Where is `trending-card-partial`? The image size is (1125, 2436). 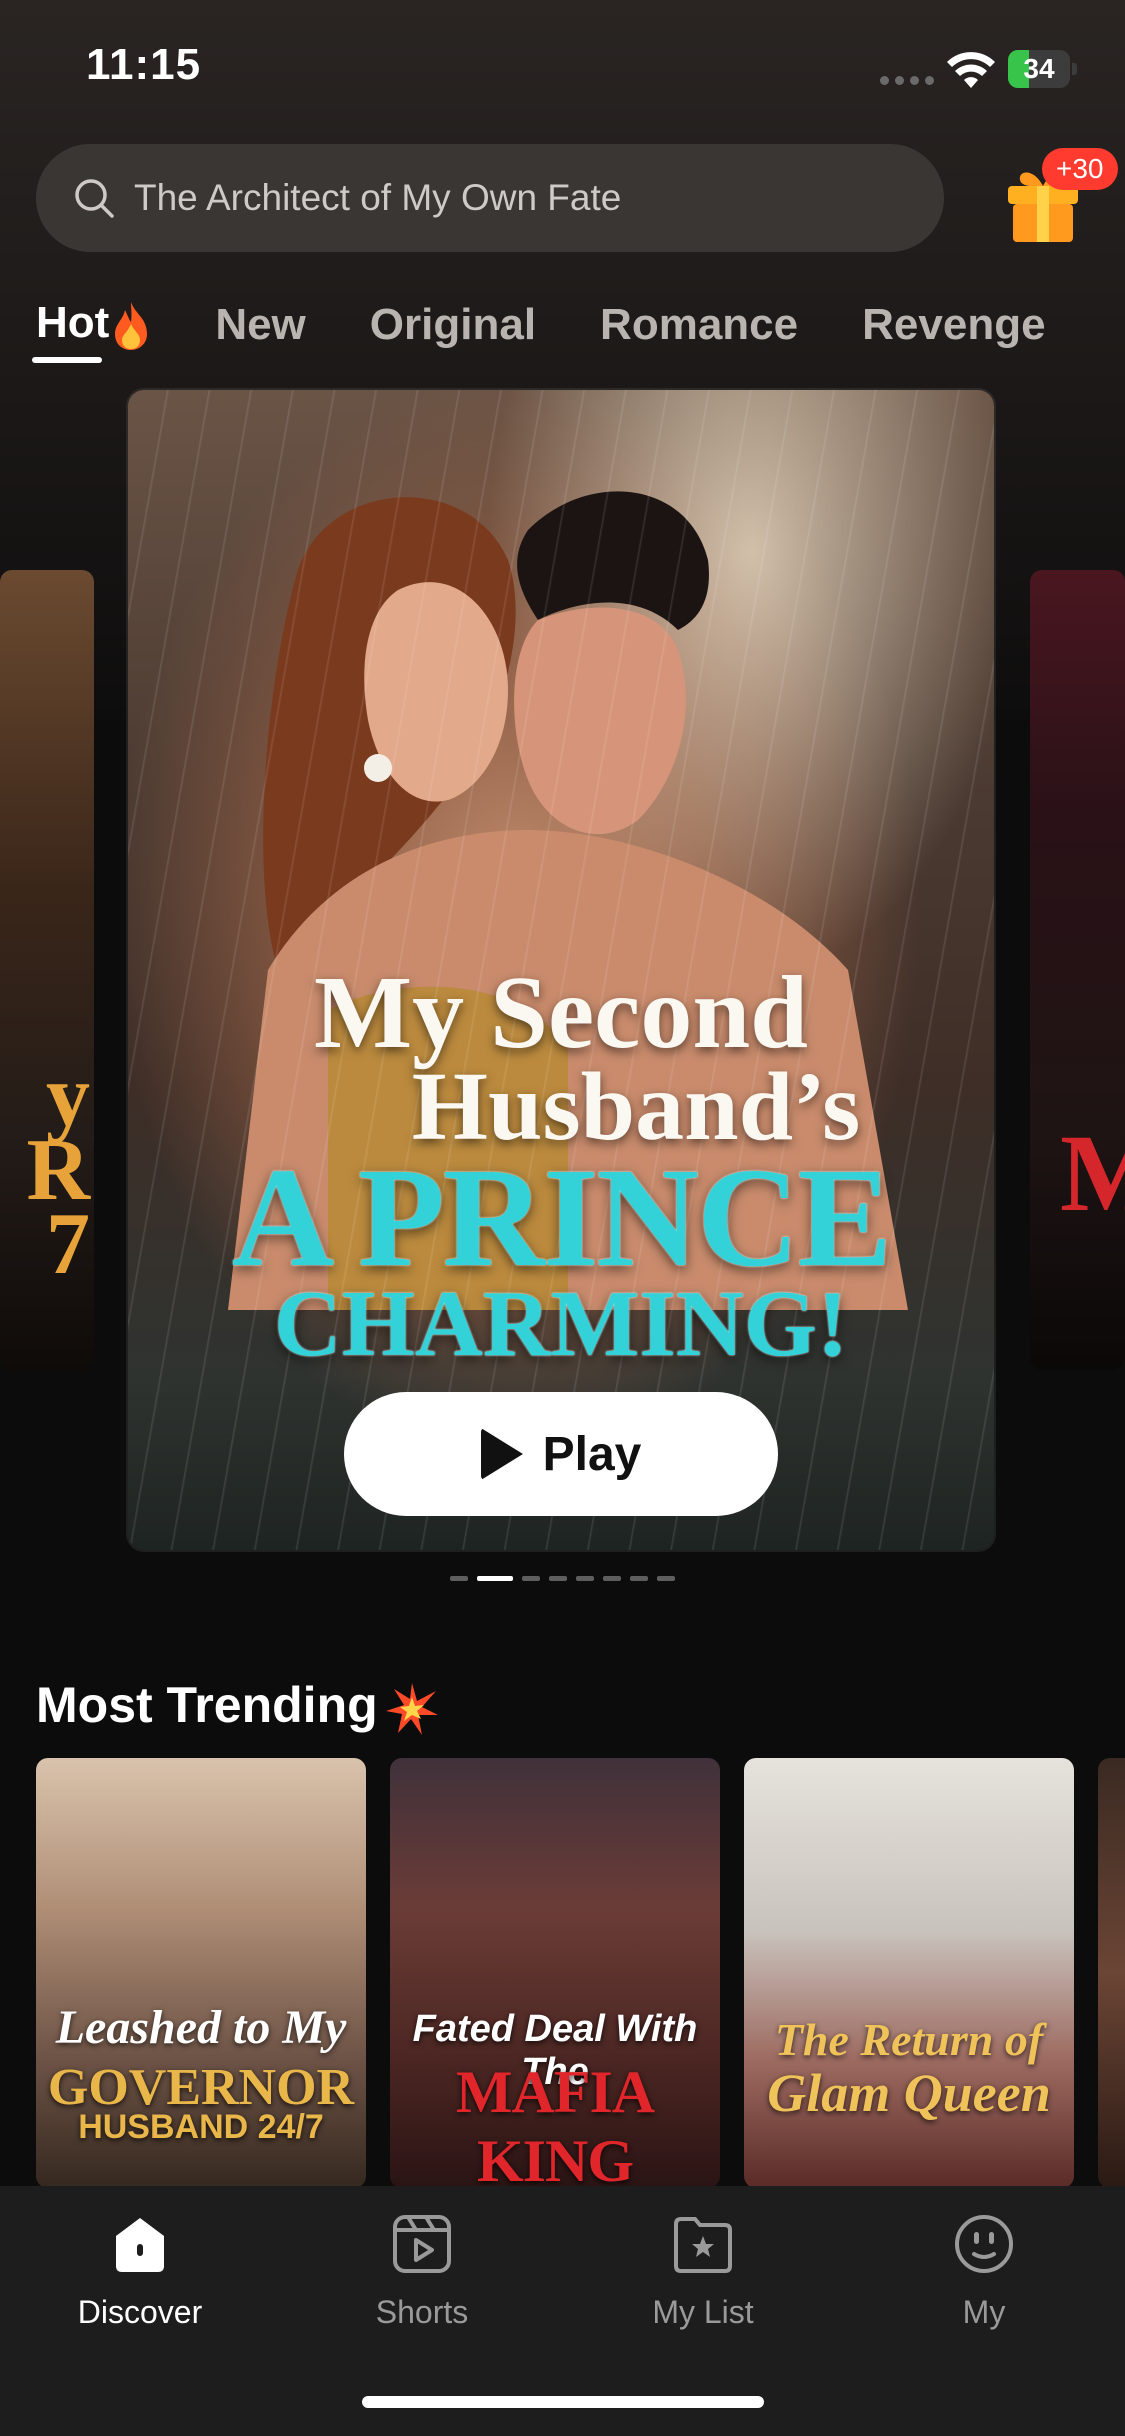
trending-card-partial is located at coordinates (1111, 1973).